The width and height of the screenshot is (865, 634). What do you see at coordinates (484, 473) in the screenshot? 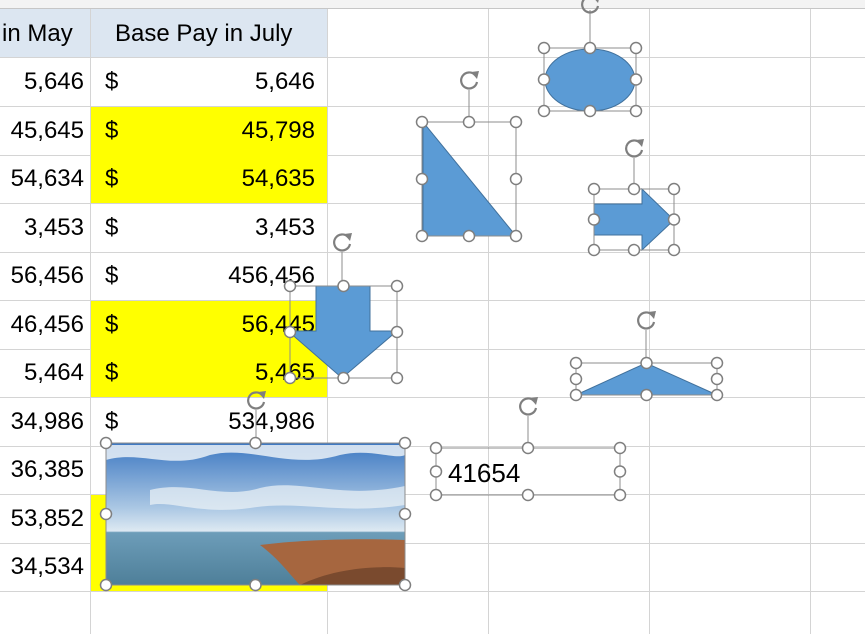
I see `textbox-value: 41654` at bounding box center [484, 473].